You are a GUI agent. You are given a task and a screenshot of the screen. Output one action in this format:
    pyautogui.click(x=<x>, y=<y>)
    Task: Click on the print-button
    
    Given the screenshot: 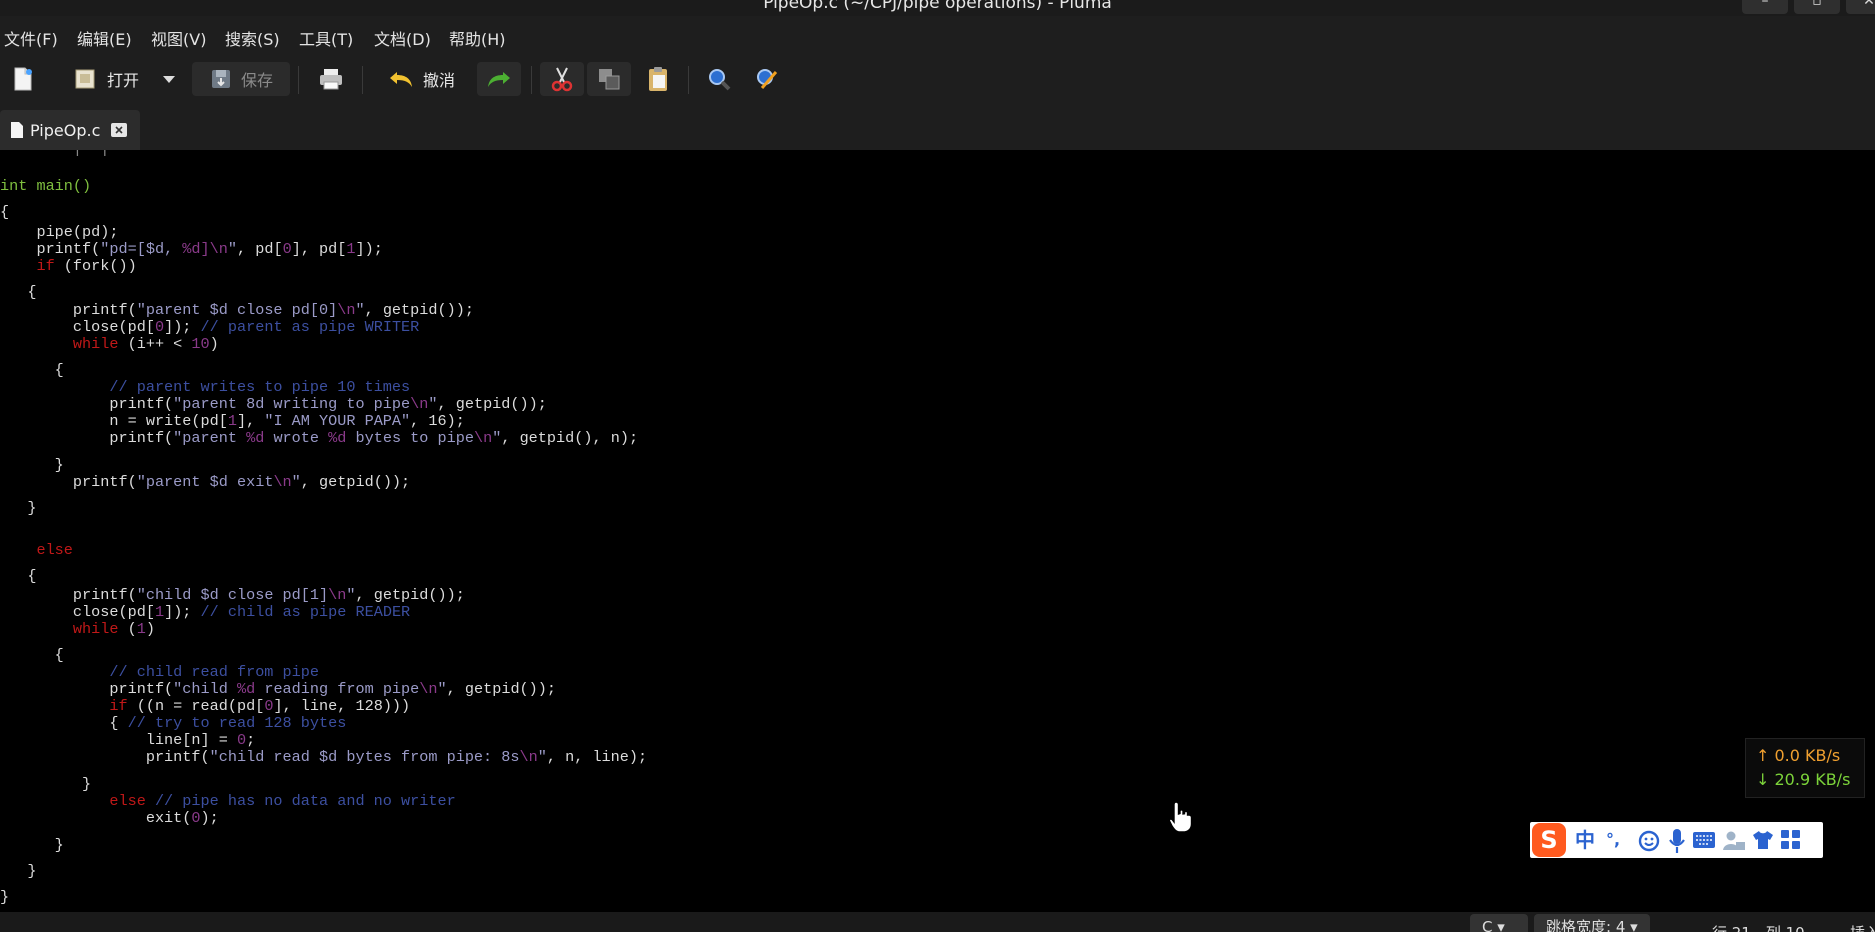 What is the action you would take?
    pyautogui.click(x=331, y=79)
    